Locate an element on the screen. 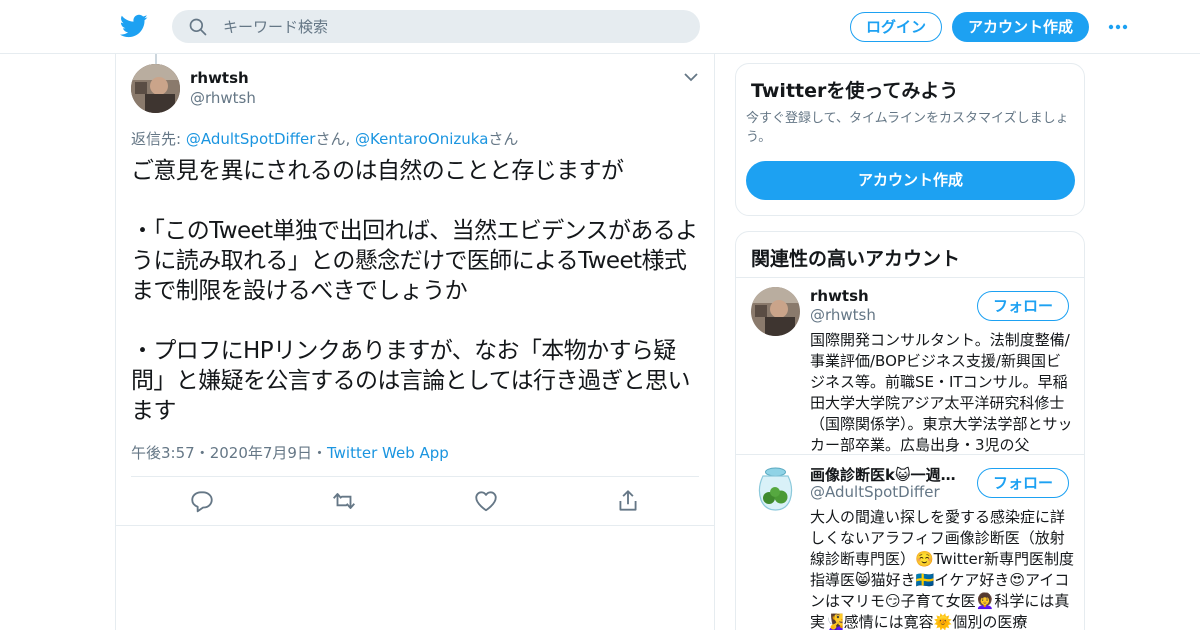 Image resolution: width=1200 pixels, height=630 pixels. promo-description: 今すぐ登録して、タイムラインをカスタマイズしましょう。 is located at coordinates (907, 128).